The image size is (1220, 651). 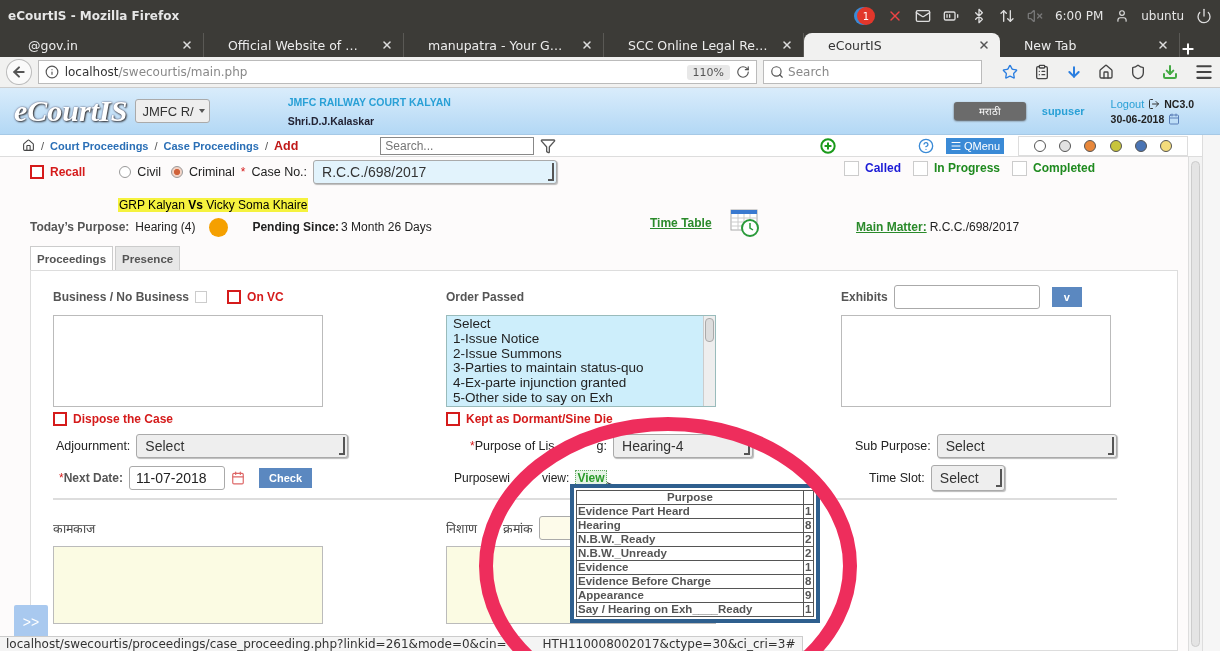 What do you see at coordinates (602, 446) in the screenshot?
I see `purpose-label-end: g:` at bounding box center [602, 446].